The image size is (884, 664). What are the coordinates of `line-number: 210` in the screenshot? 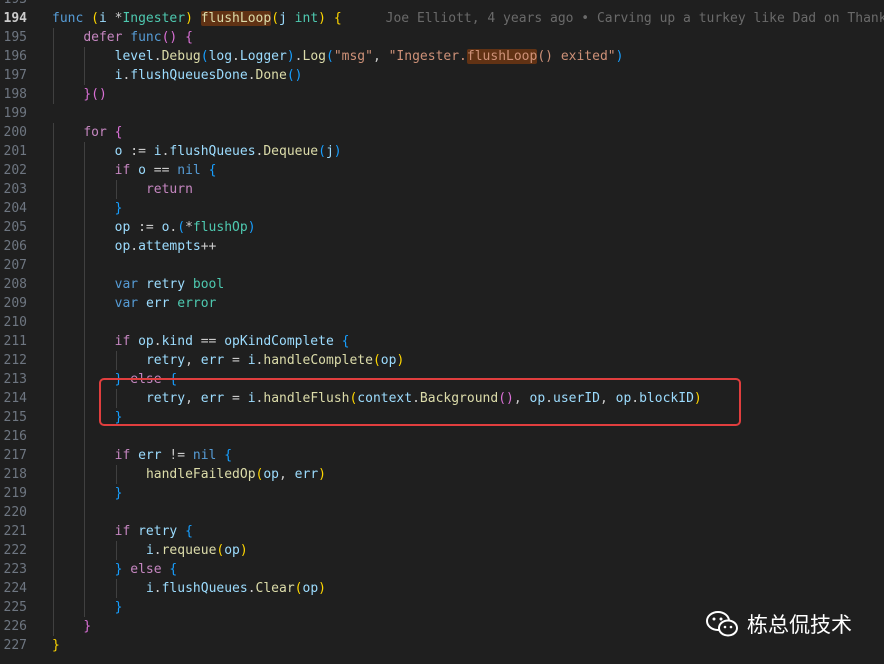 It's located at (15, 322).